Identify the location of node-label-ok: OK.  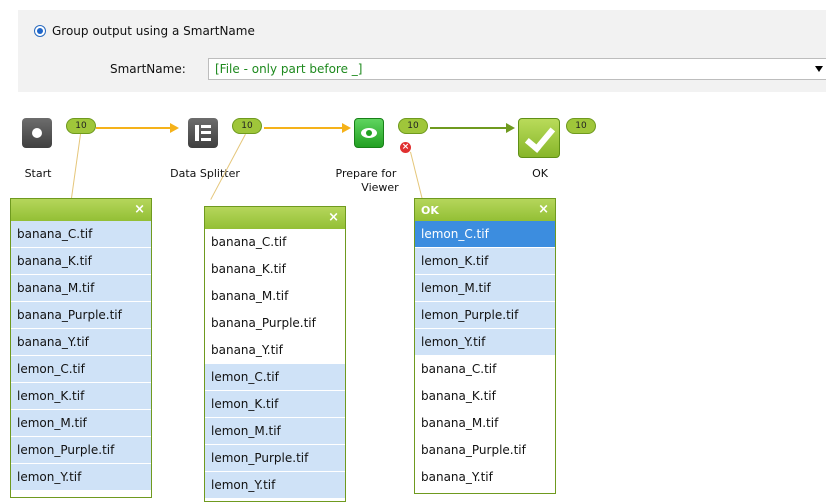
(540, 173).